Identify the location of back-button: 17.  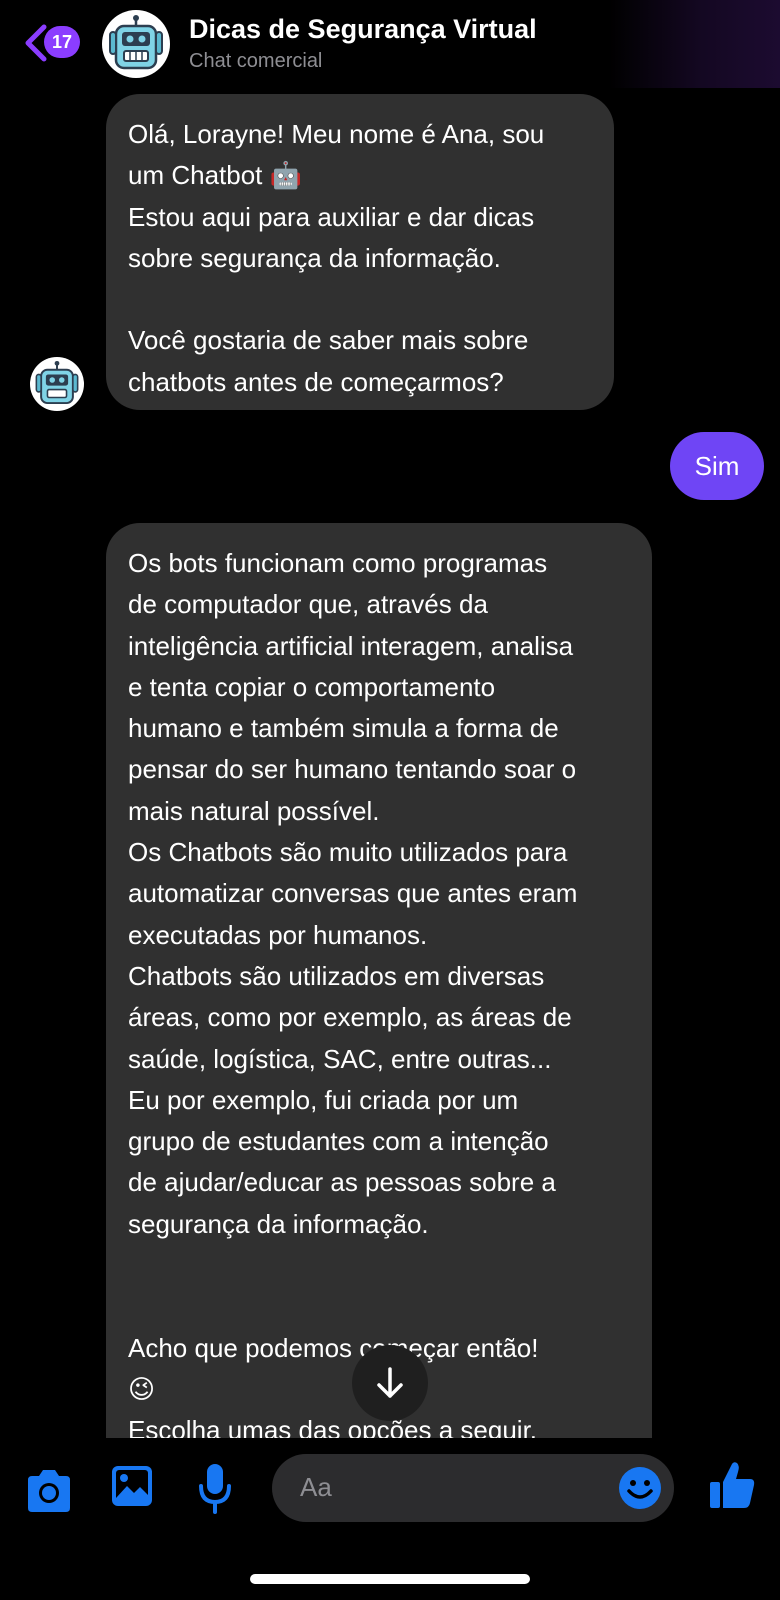
(53, 42).